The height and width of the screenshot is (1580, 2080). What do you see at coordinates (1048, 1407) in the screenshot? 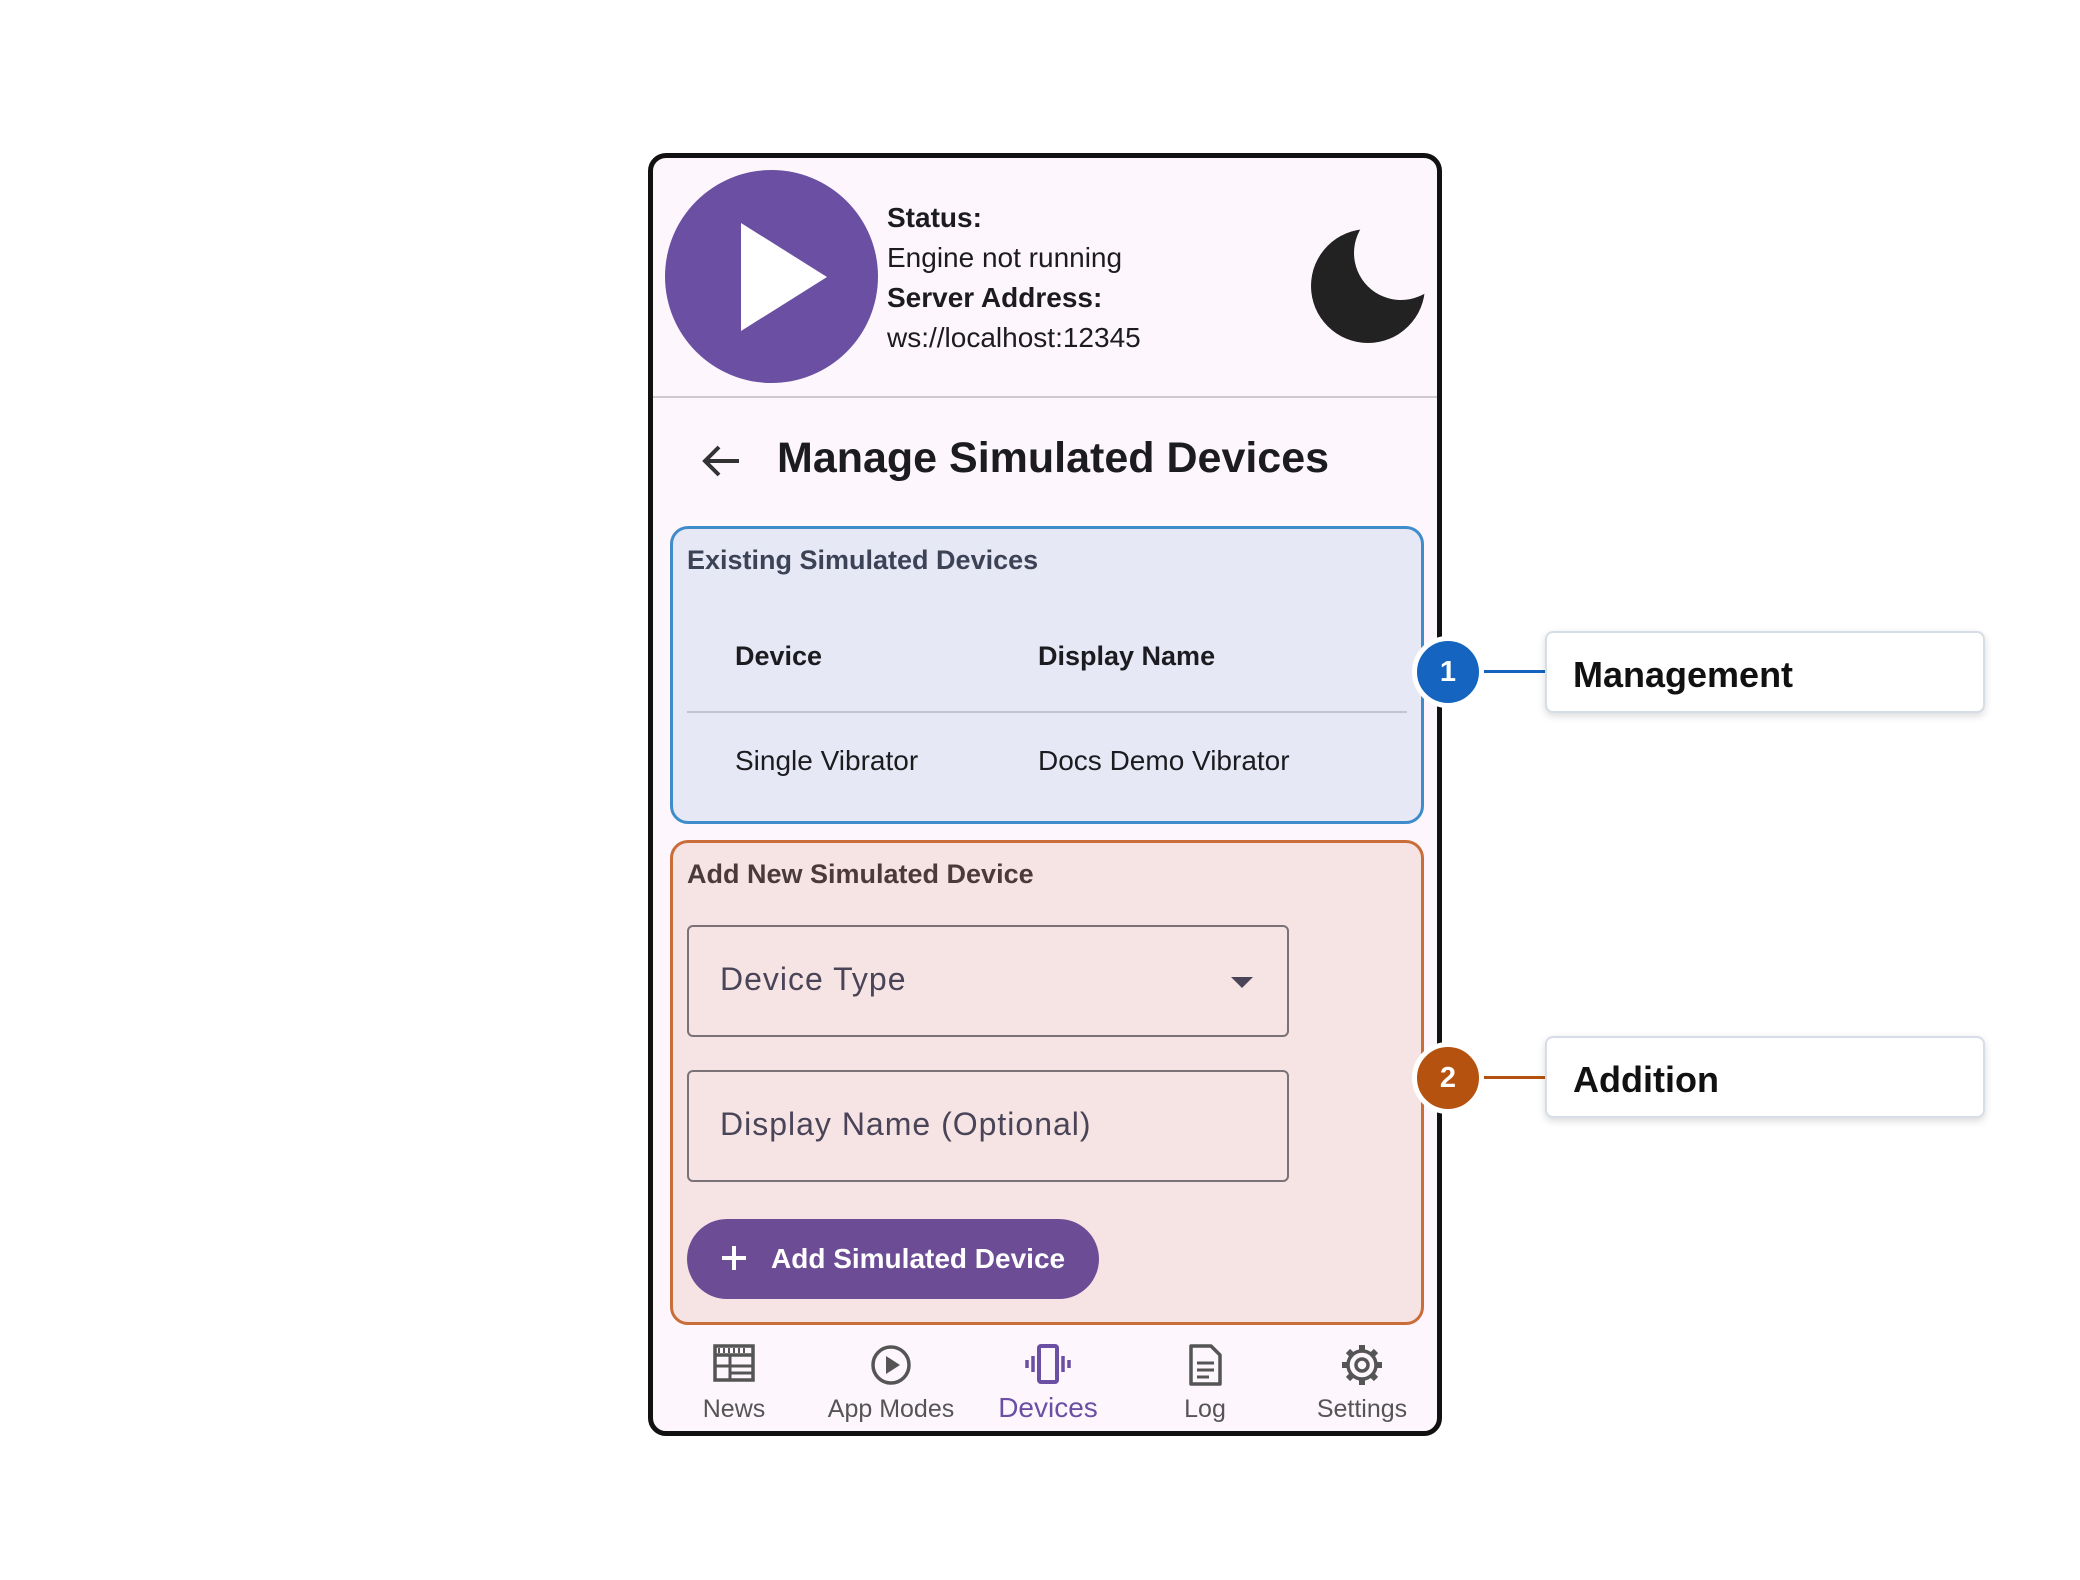
I see `nav-label-devices: Devices` at bounding box center [1048, 1407].